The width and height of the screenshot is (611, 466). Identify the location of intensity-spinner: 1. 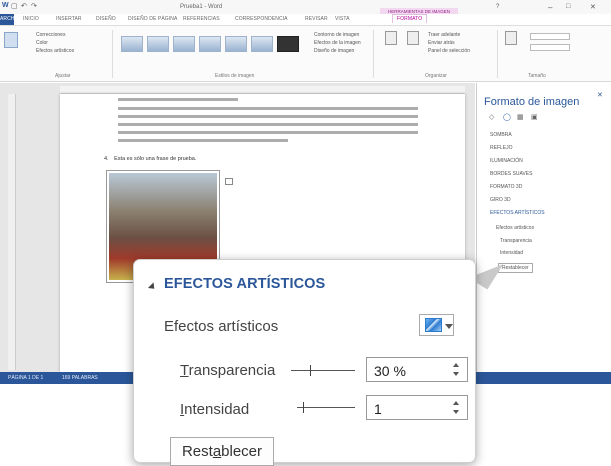
(417, 407).